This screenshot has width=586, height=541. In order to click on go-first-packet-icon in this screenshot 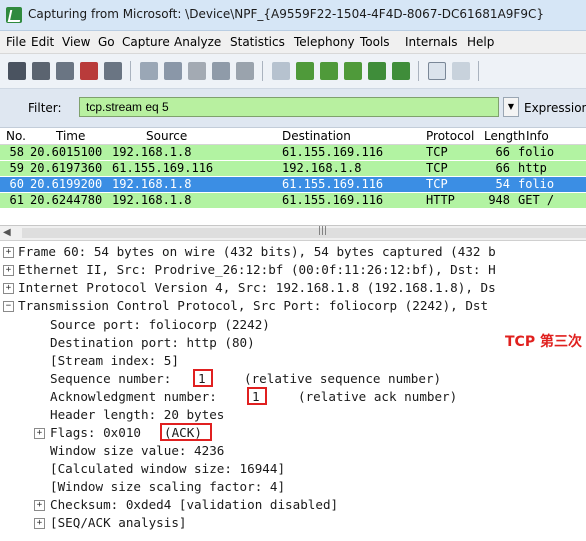, I will do `click(377, 71)`.